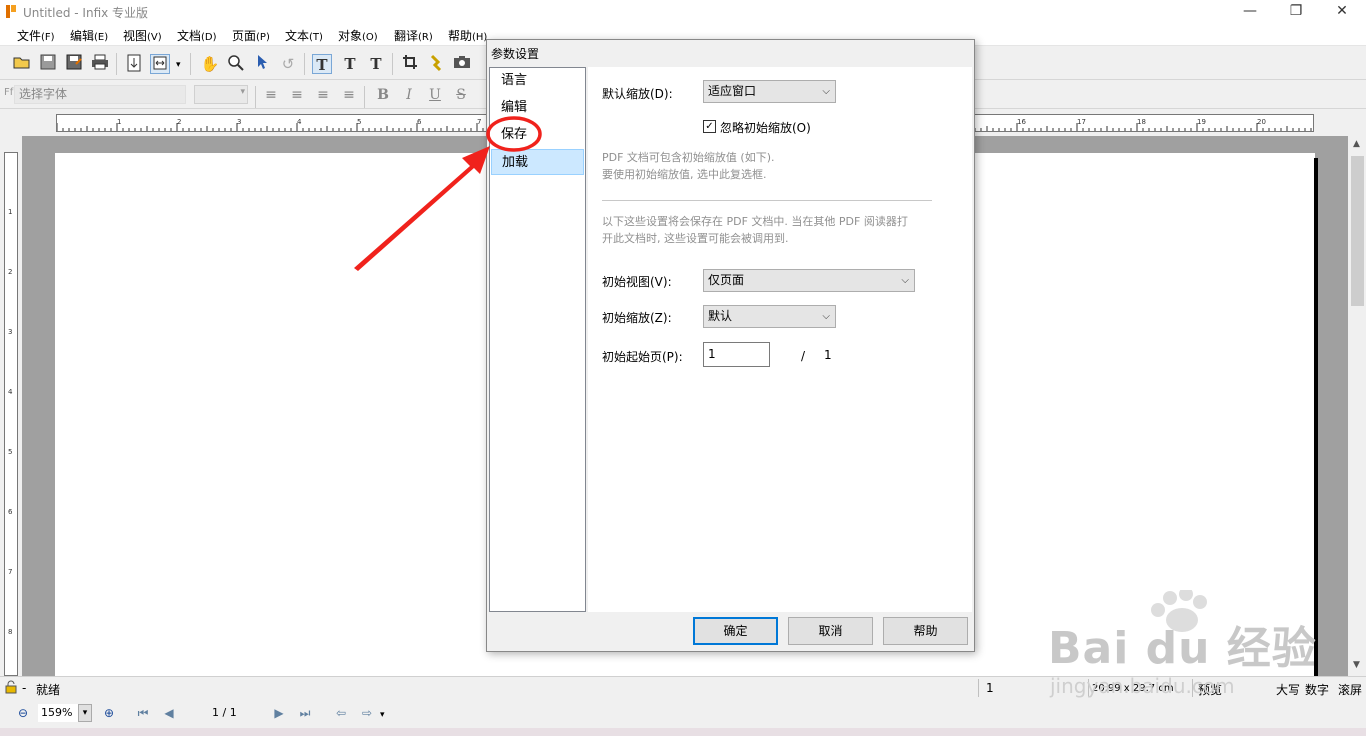  What do you see at coordinates (537, 339) in the screenshot?
I see `category-list: 语言 编辑 保存 加载` at bounding box center [537, 339].